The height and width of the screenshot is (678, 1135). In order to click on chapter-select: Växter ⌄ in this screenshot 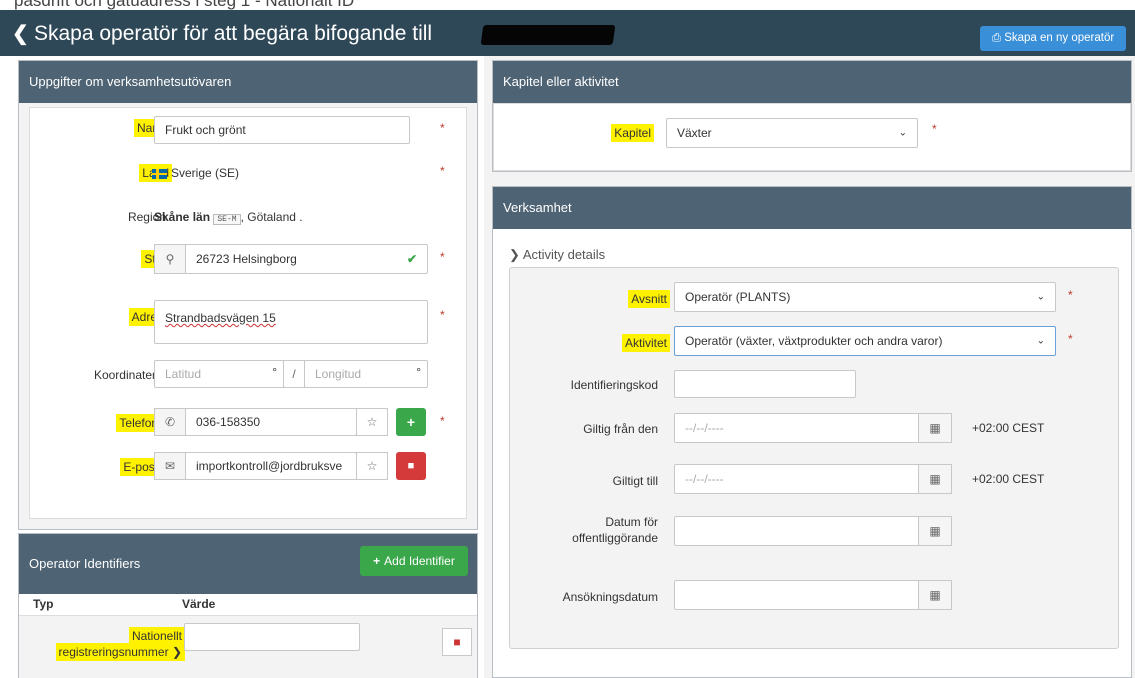, I will do `click(792, 133)`.